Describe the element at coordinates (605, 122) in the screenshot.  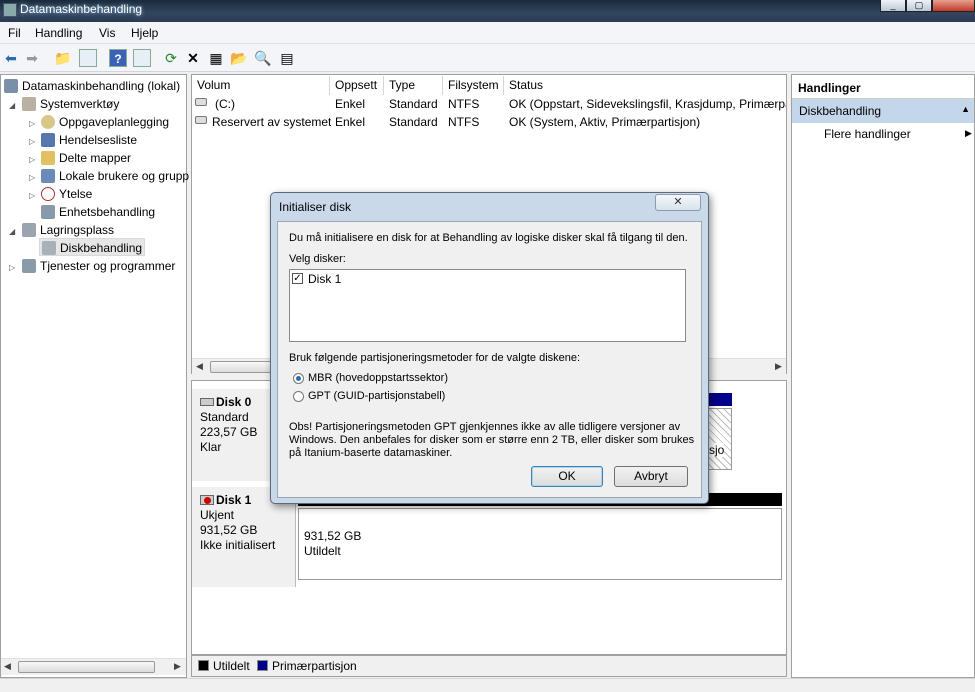
I see `cell-status: OK (System, Aktiv, Primærpartisjon)` at that location.